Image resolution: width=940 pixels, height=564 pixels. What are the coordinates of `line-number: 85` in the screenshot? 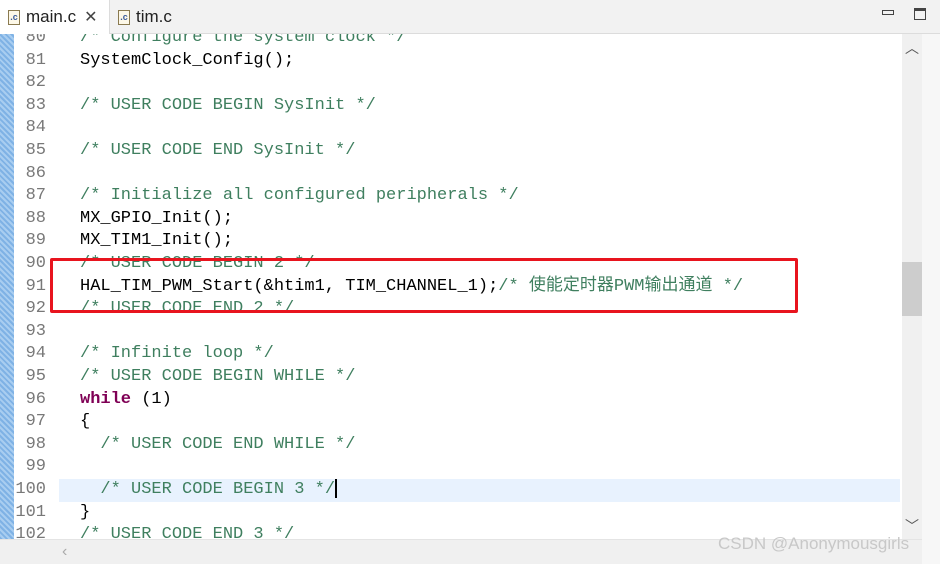 It's located at (35, 150).